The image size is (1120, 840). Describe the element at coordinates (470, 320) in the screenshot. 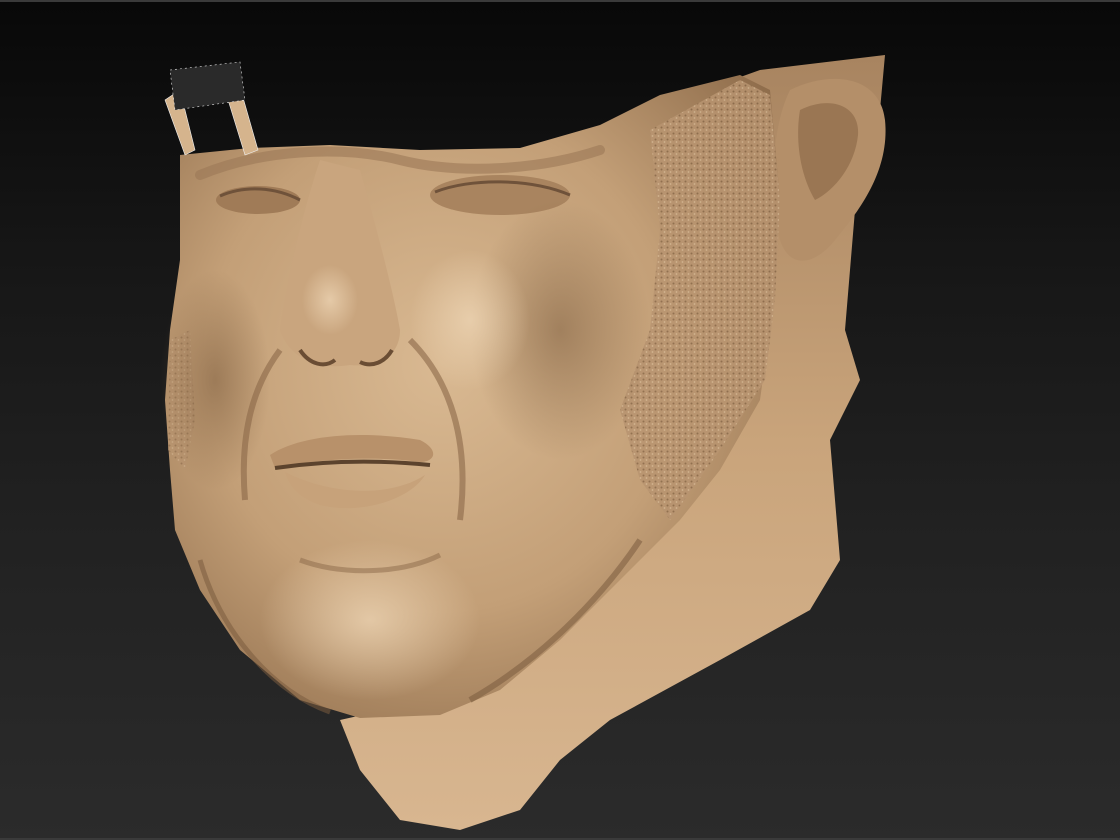

I see `cheek-highlight` at that location.